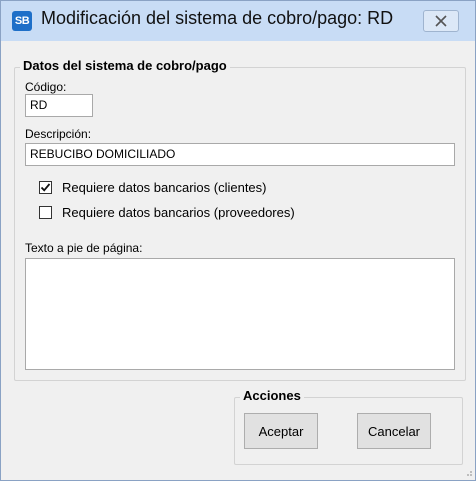 The width and height of the screenshot is (476, 481). What do you see at coordinates (178, 212) in the screenshot?
I see `proveedores-checkbox-label: Requiere datos bancarios (proveedores)` at bounding box center [178, 212].